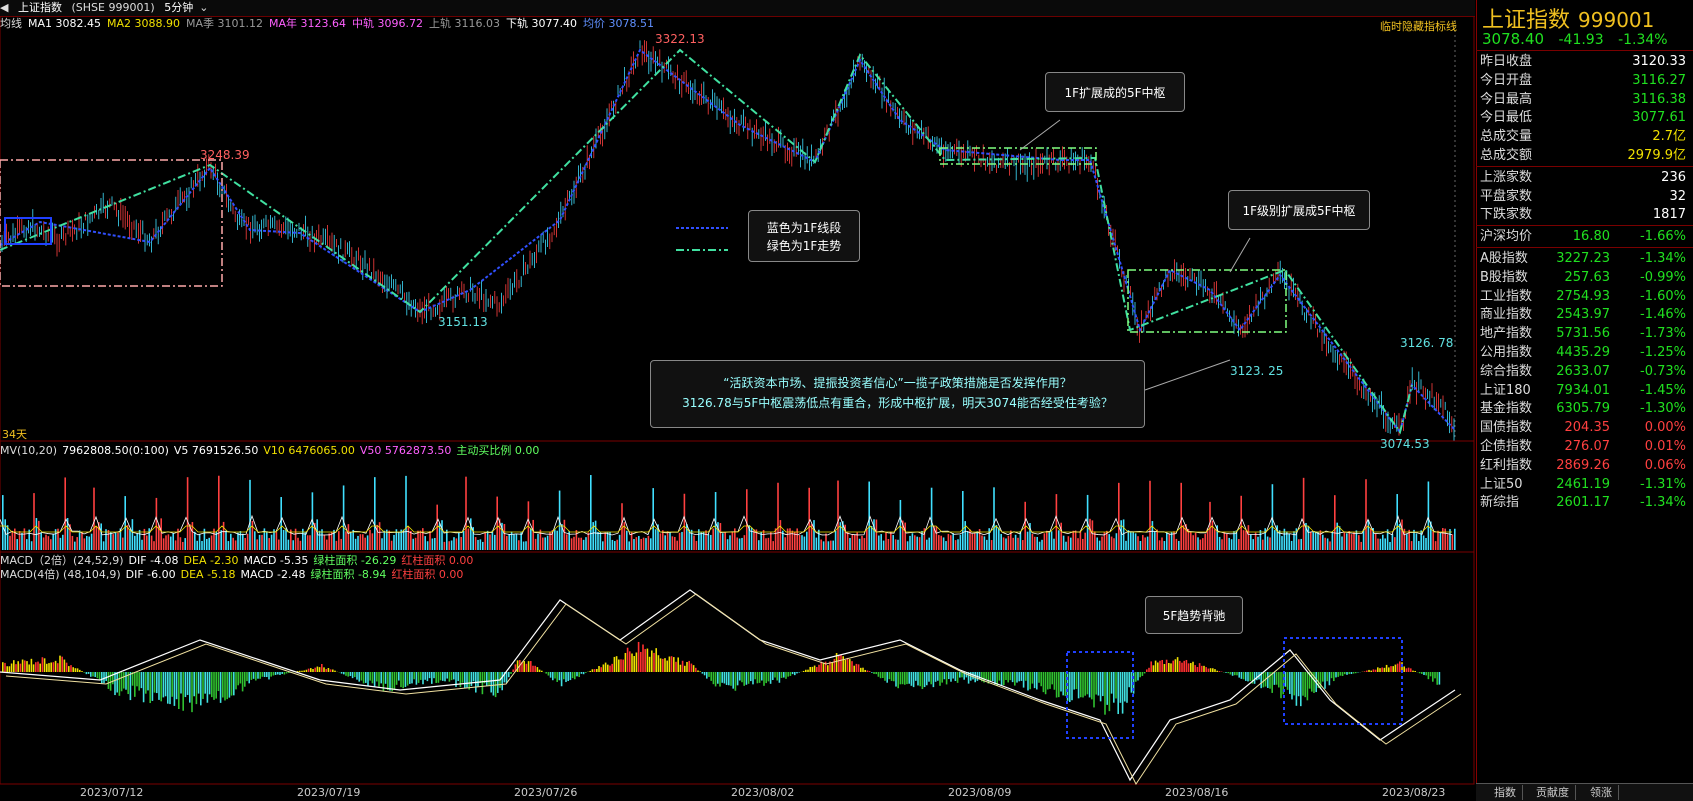  What do you see at coordinates (1585, 117) in the screenshot?
I see `stat-row: 今日最低3077.61` at bounding box center [1585, 117].